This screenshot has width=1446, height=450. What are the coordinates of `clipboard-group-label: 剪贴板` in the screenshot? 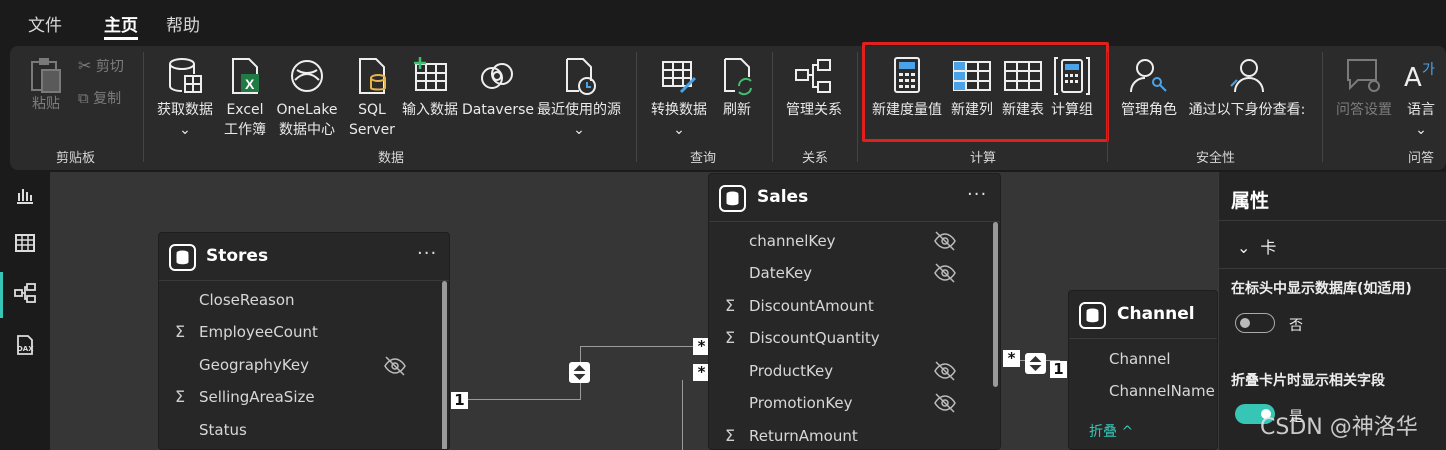 It's located at (76, 158).